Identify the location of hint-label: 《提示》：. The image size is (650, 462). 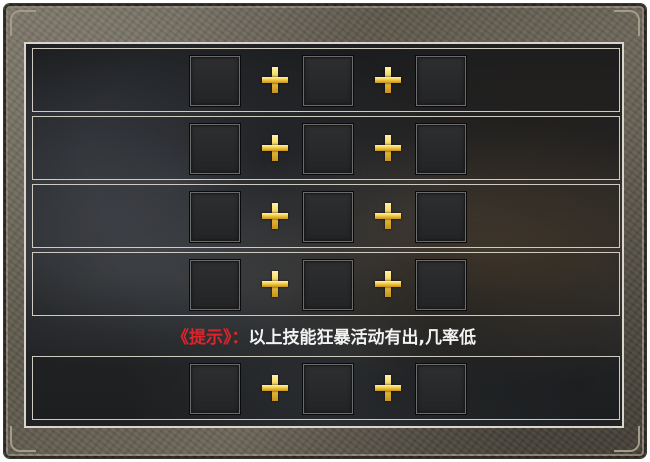
(210, 338).